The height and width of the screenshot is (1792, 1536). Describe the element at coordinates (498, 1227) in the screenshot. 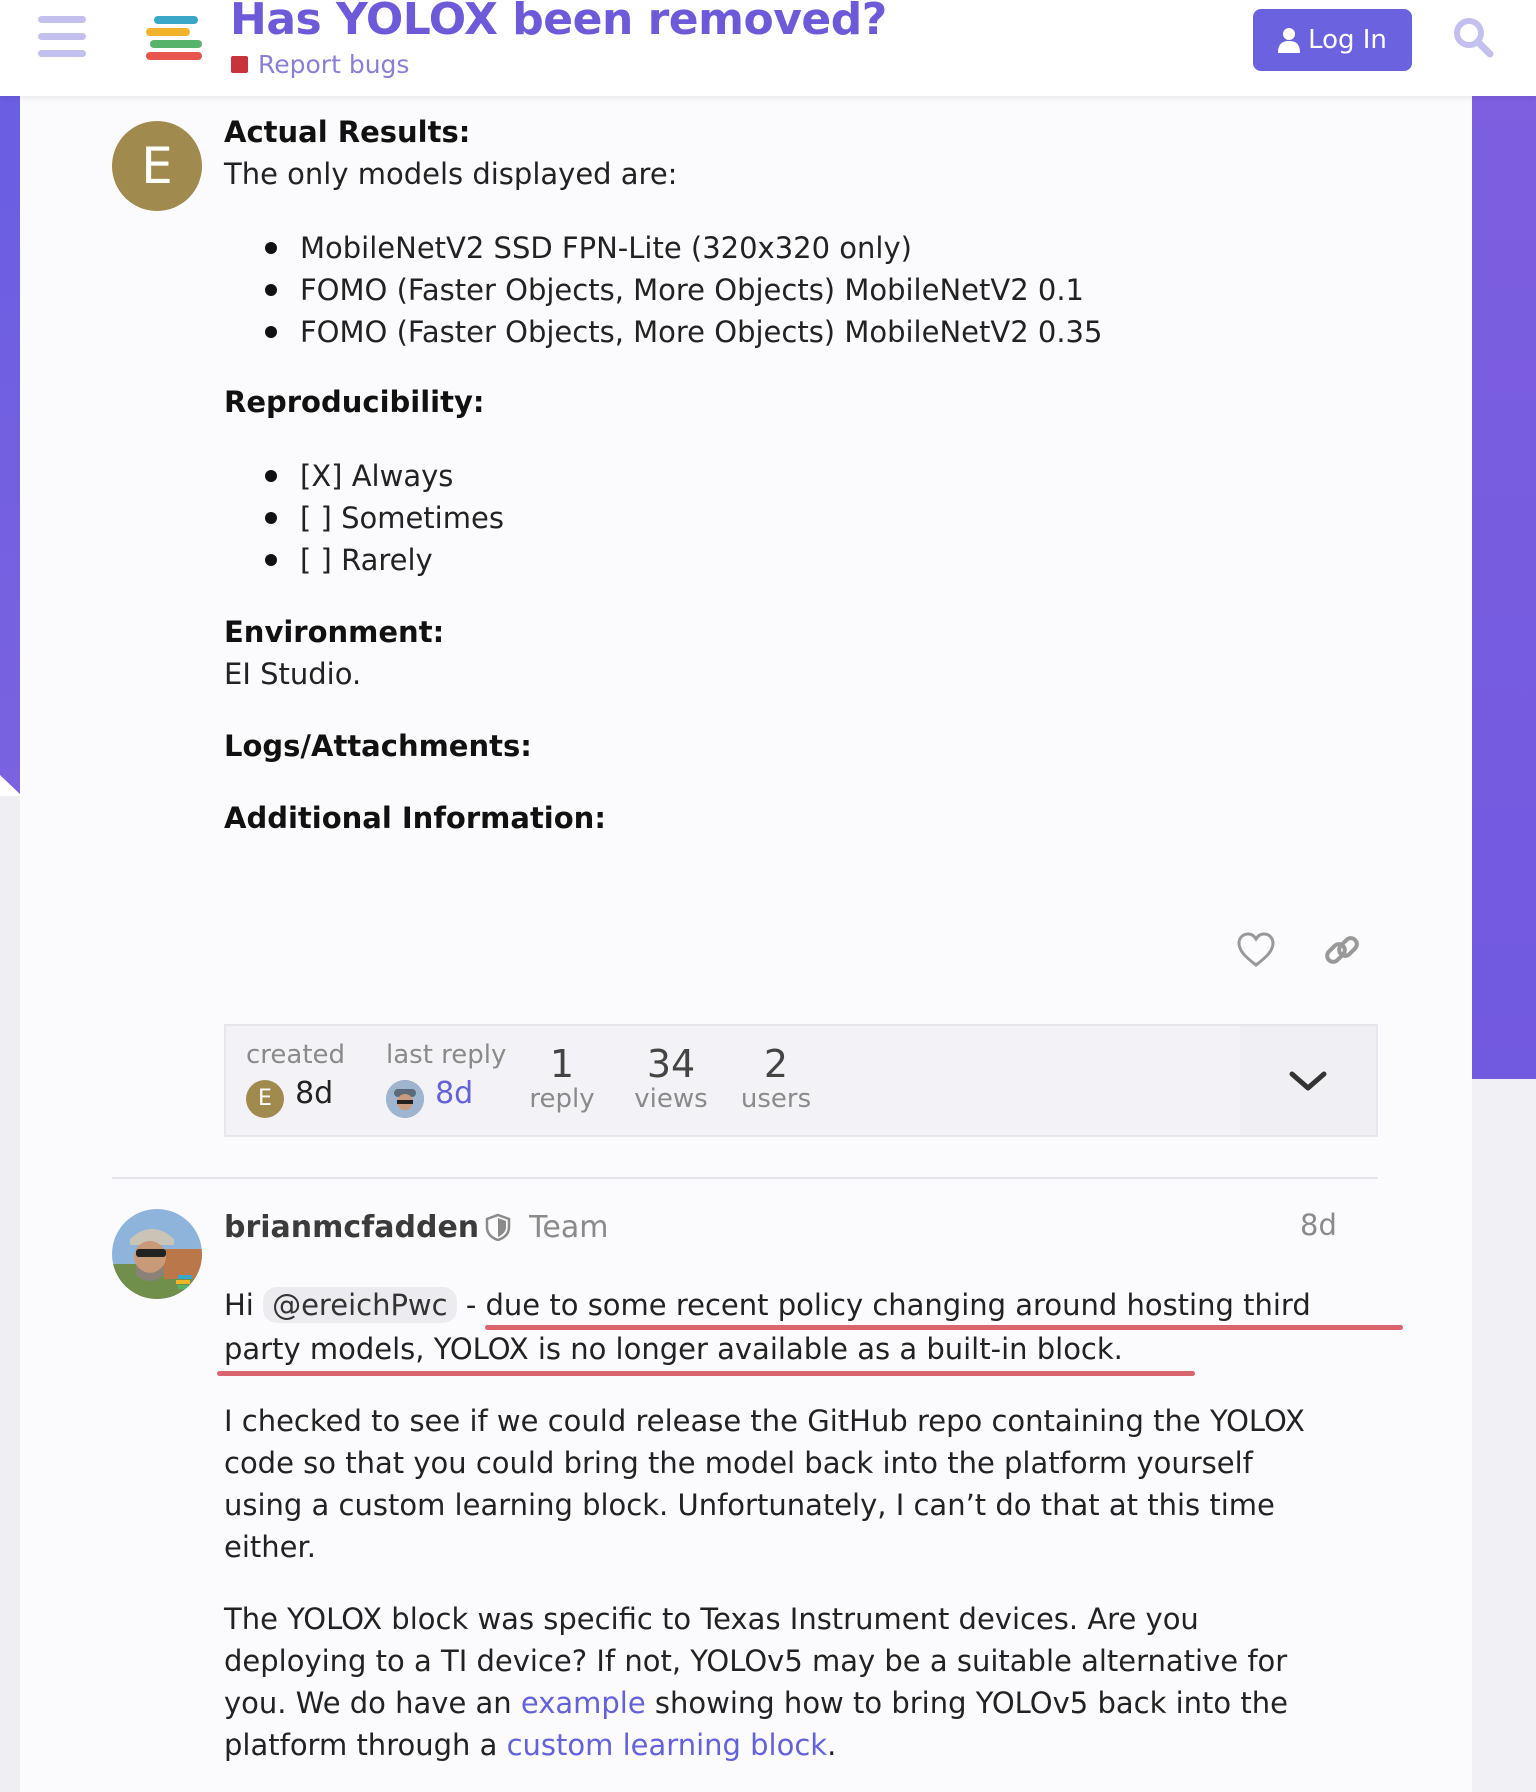

I see `shield-icon` at that location.